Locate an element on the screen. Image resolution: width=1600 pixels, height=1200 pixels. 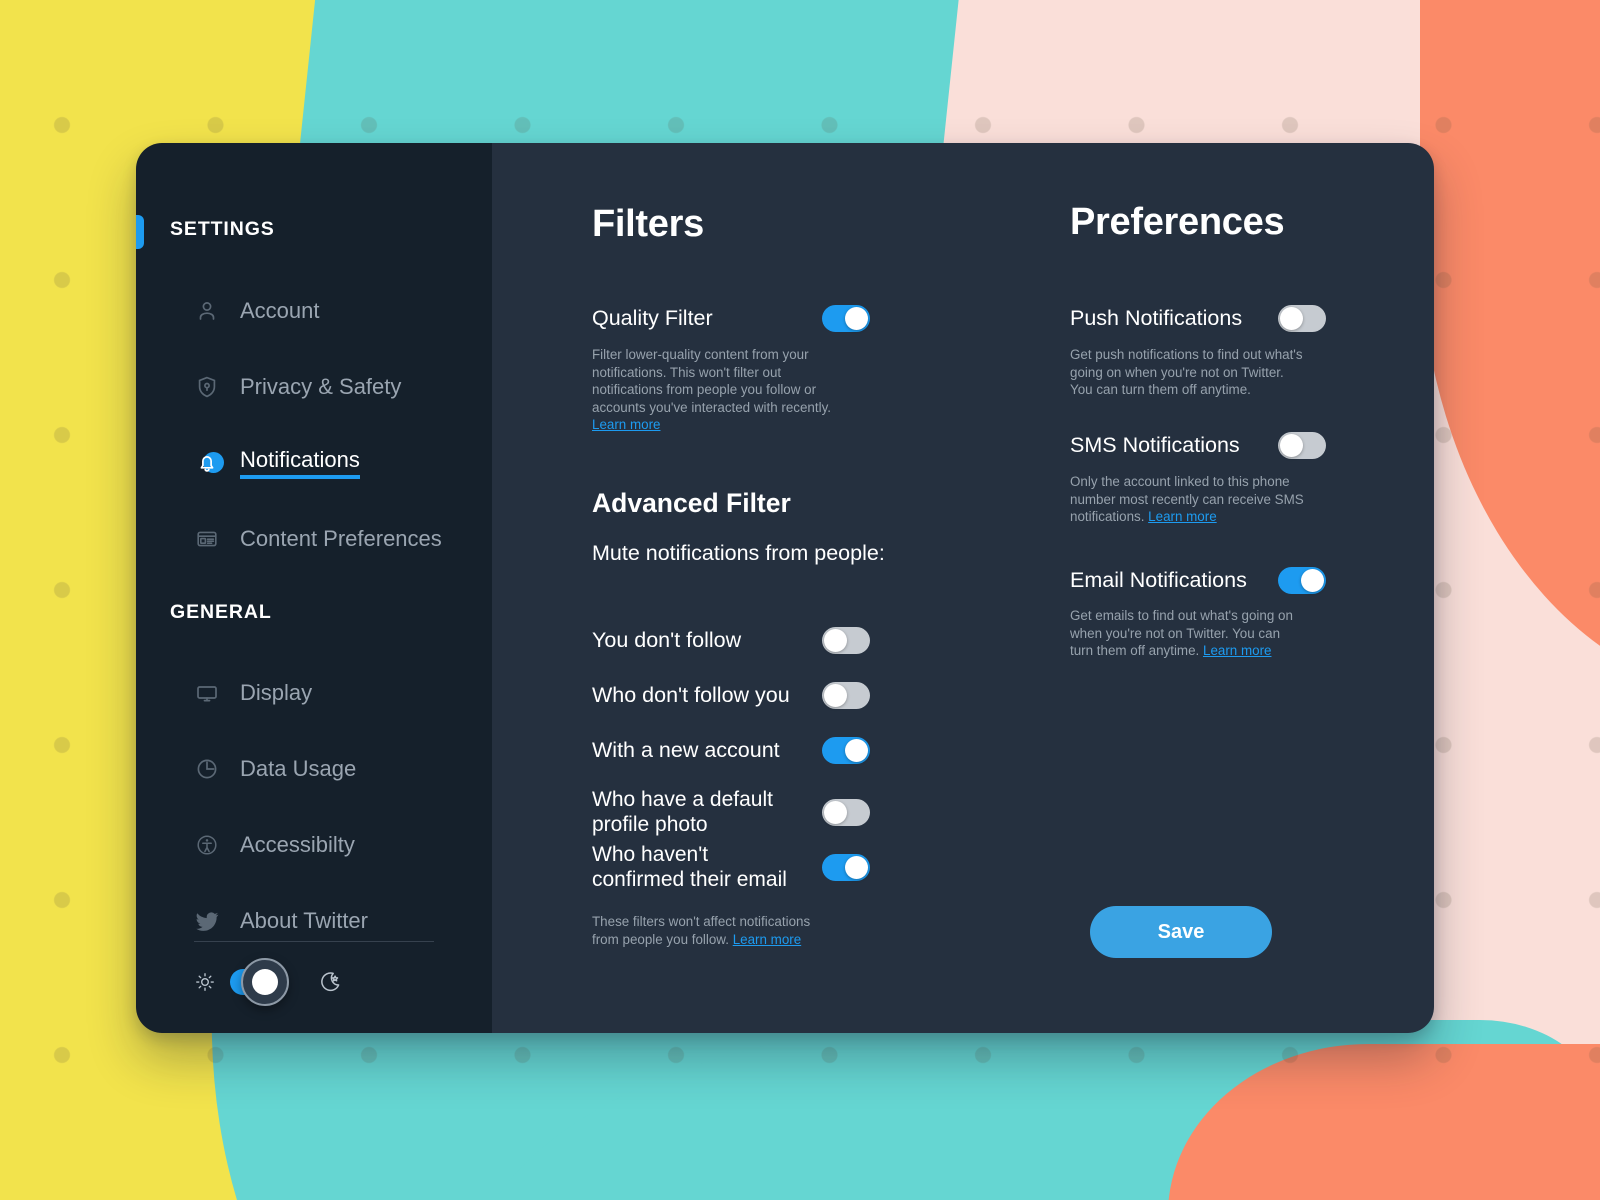
dark-mode-toggle is located at coordinates (259, 982).